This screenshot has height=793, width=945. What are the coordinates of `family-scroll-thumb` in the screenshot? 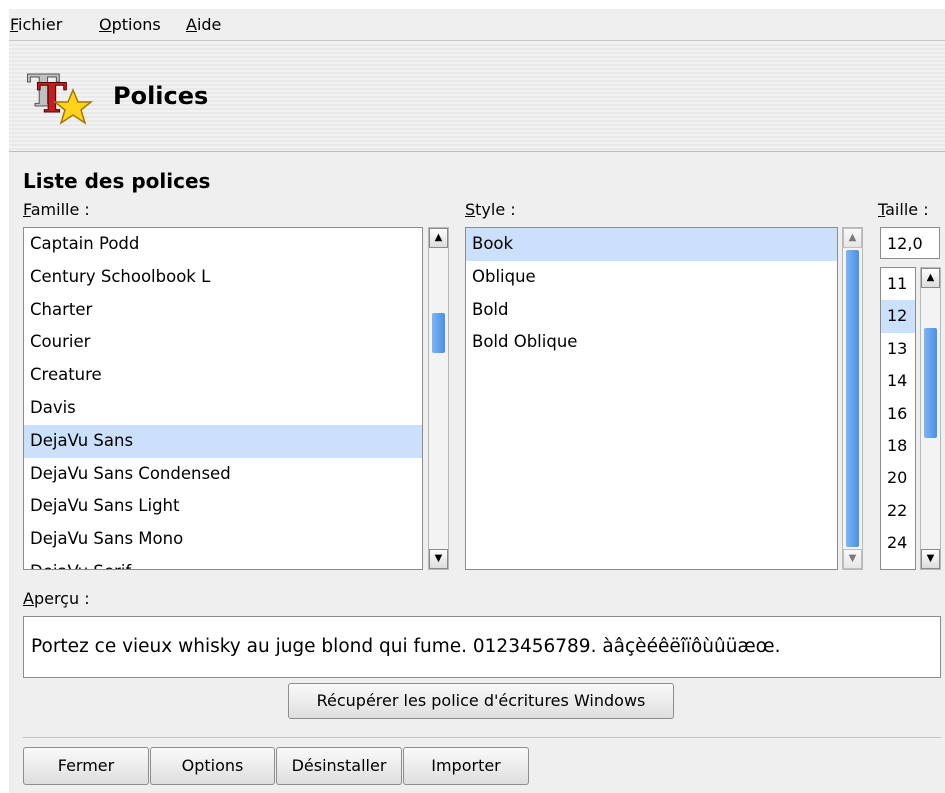 It's located at (438, 333).